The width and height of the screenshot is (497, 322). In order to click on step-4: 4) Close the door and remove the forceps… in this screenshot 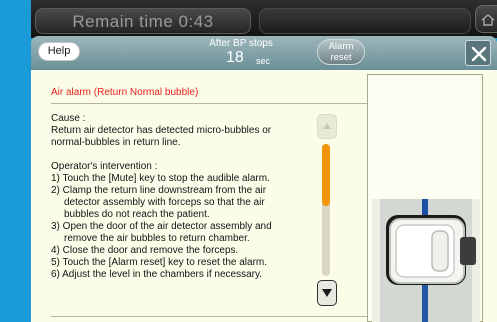, I will do `click(145, 250)`.